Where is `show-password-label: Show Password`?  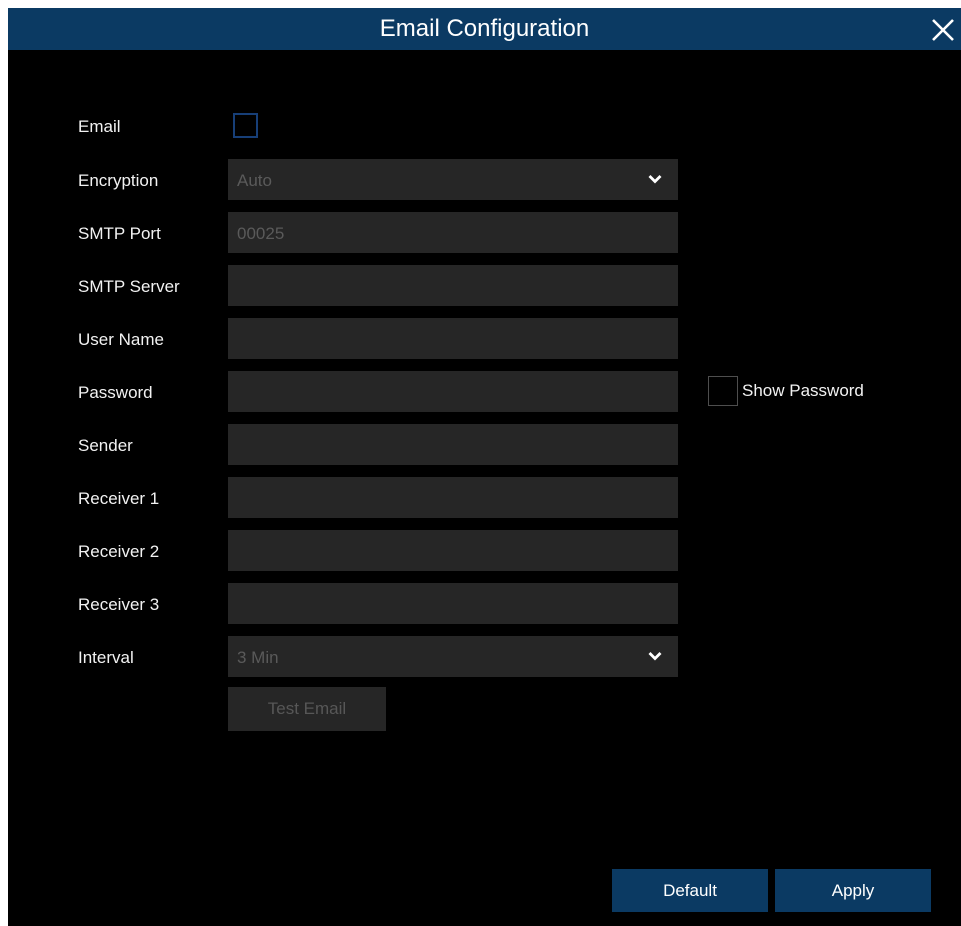
show-password-label: Show Password is located at coordinates (803, 390).